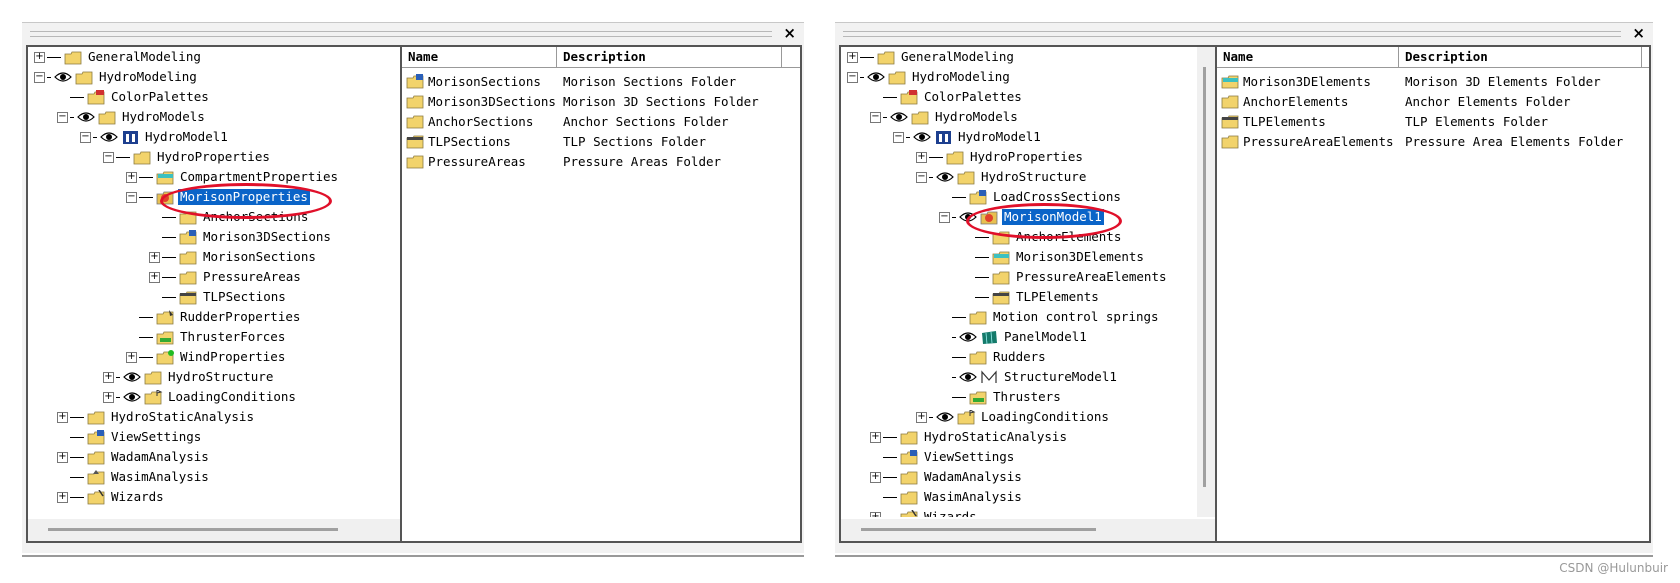 This screenshot has height=583, width=1680. Describe the element at coordinates (1057, 297) in the screenshot. I see `tree-node-label: TLPElements` at that location.